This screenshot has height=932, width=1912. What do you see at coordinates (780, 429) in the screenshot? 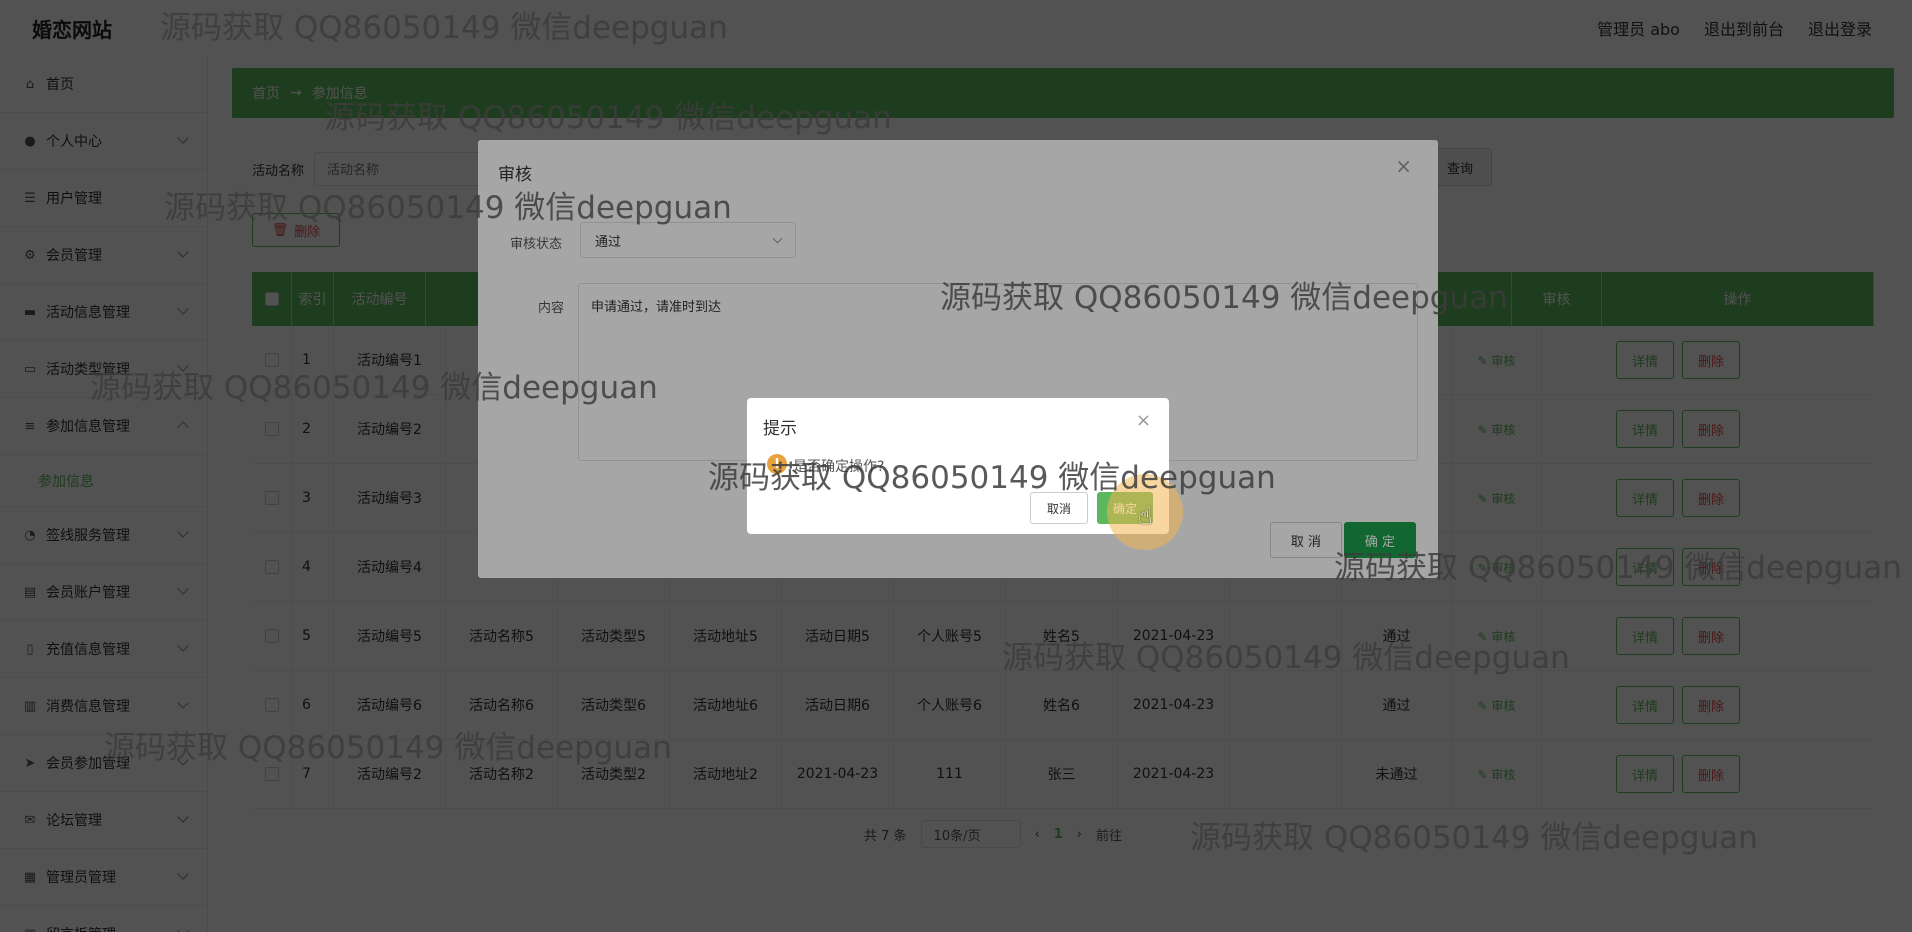
I see `confirm-title: 提示` at bounding box center [780, 429].